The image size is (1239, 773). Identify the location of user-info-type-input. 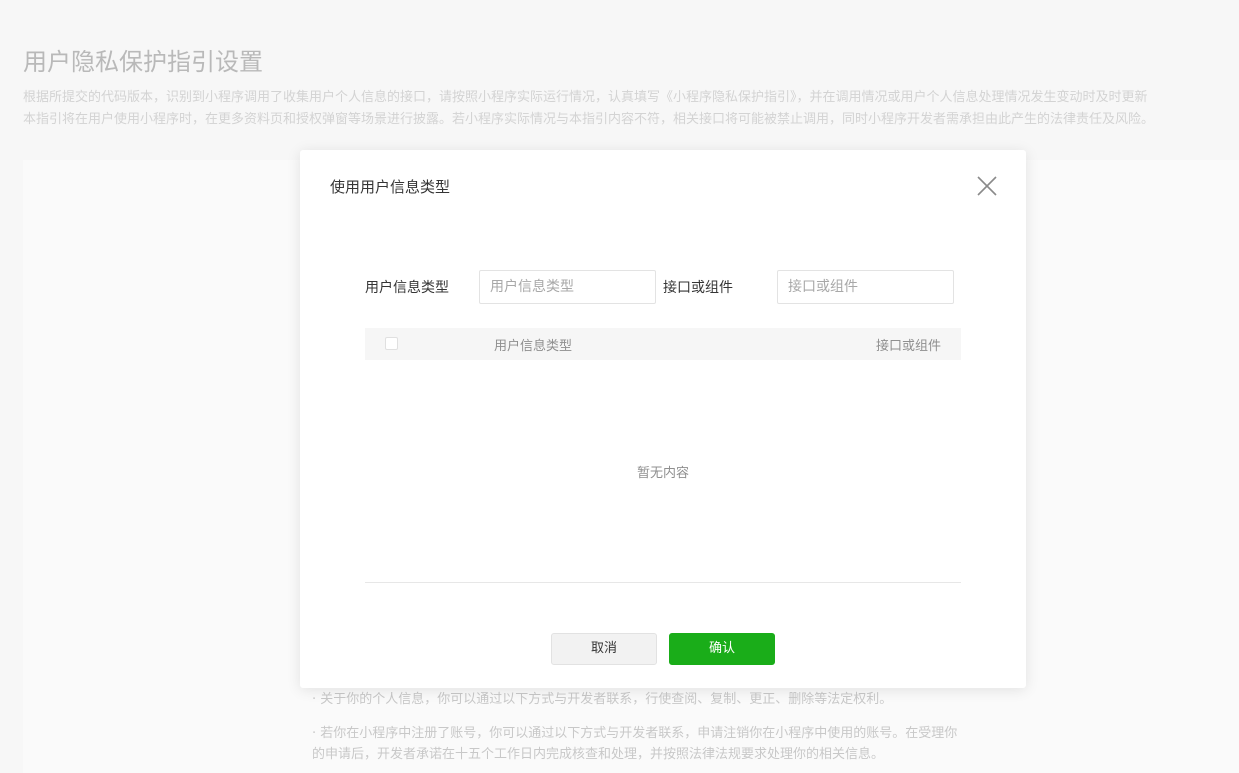
(567, 287).